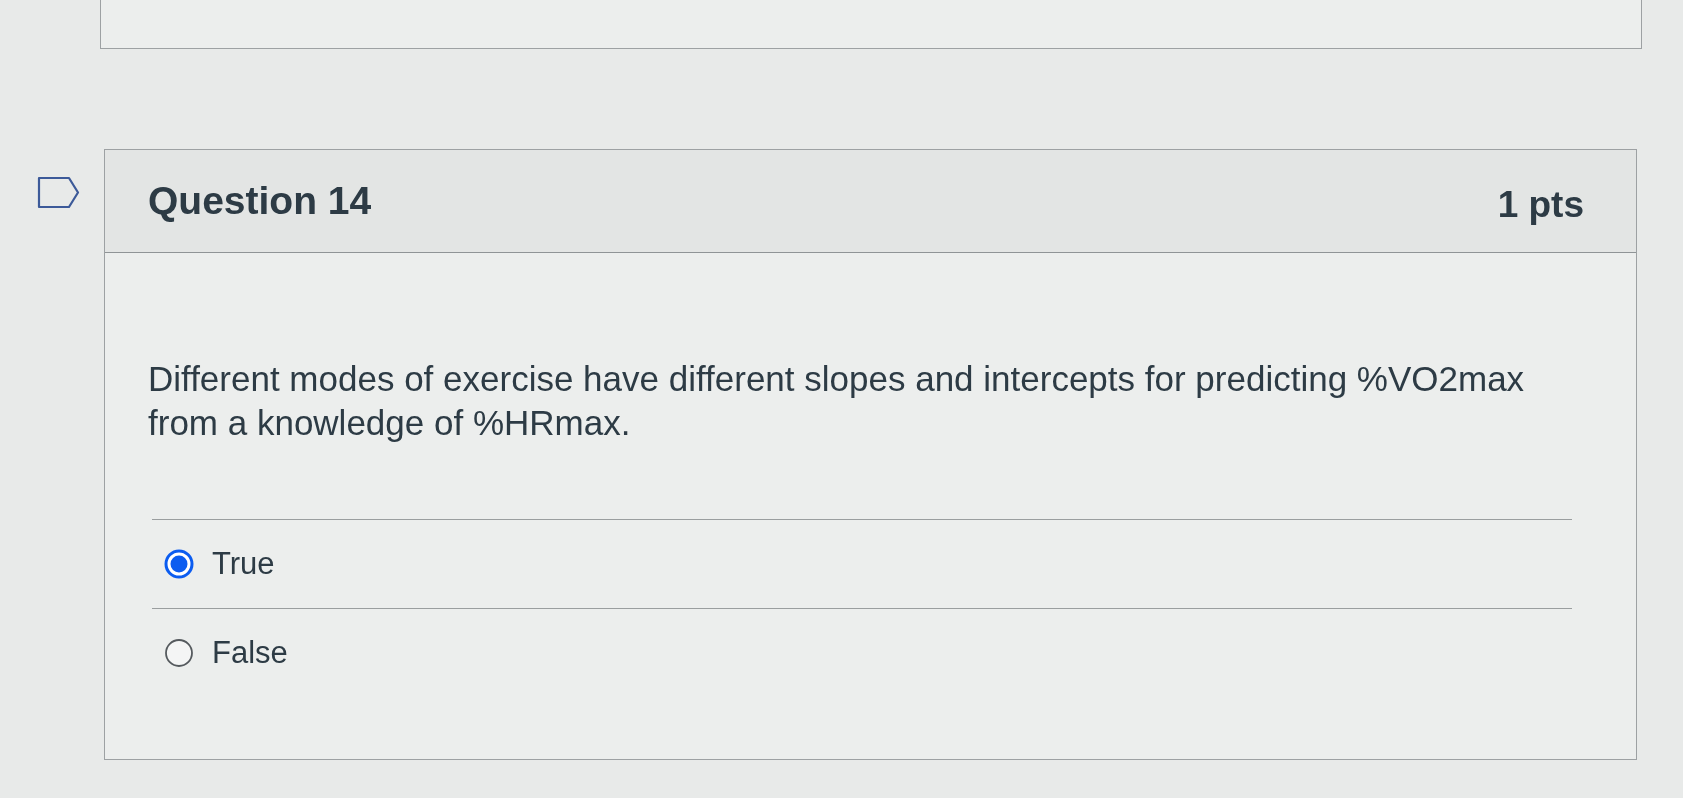 This screenshot has width=1683, height=798. I want to click on points-label: 1 pts, so click(1540, 205).